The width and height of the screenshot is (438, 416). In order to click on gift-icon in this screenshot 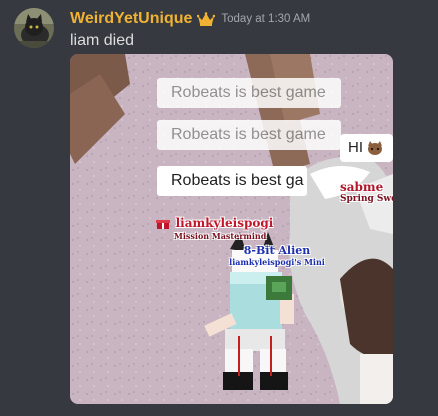, I will do `click(163, 223)`.